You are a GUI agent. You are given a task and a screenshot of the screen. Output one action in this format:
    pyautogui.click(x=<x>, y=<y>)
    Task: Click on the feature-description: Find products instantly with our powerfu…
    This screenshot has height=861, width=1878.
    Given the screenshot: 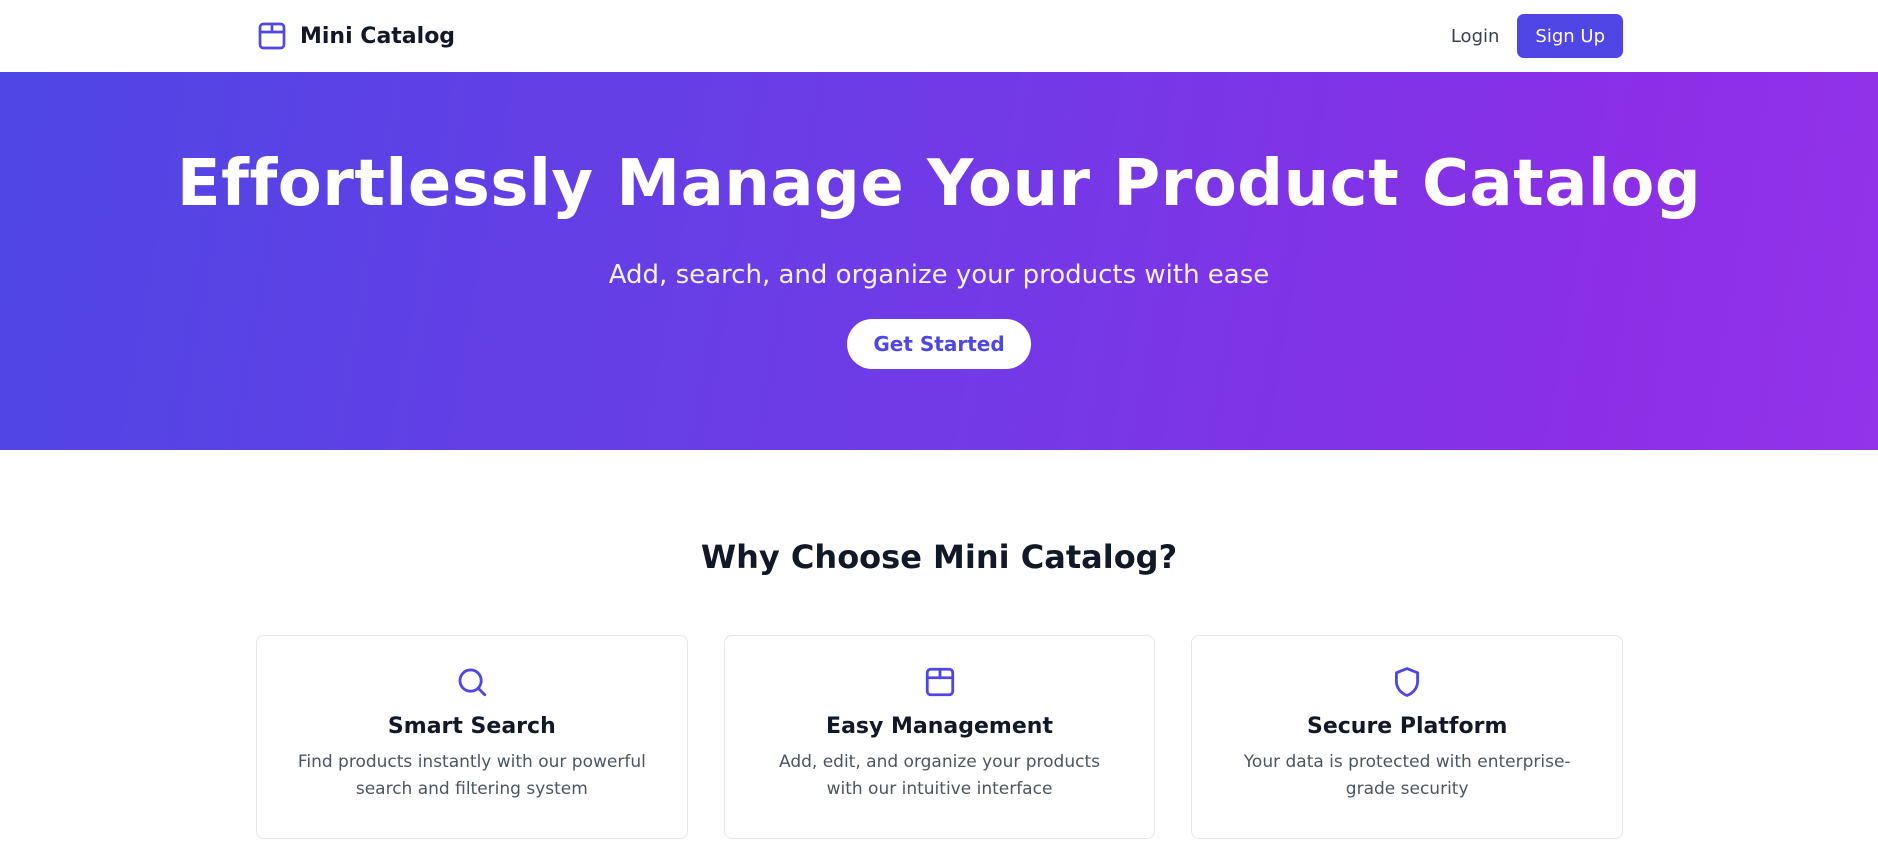 What is the action you would take?
    pyautogui.click(x=471, y=775)
    